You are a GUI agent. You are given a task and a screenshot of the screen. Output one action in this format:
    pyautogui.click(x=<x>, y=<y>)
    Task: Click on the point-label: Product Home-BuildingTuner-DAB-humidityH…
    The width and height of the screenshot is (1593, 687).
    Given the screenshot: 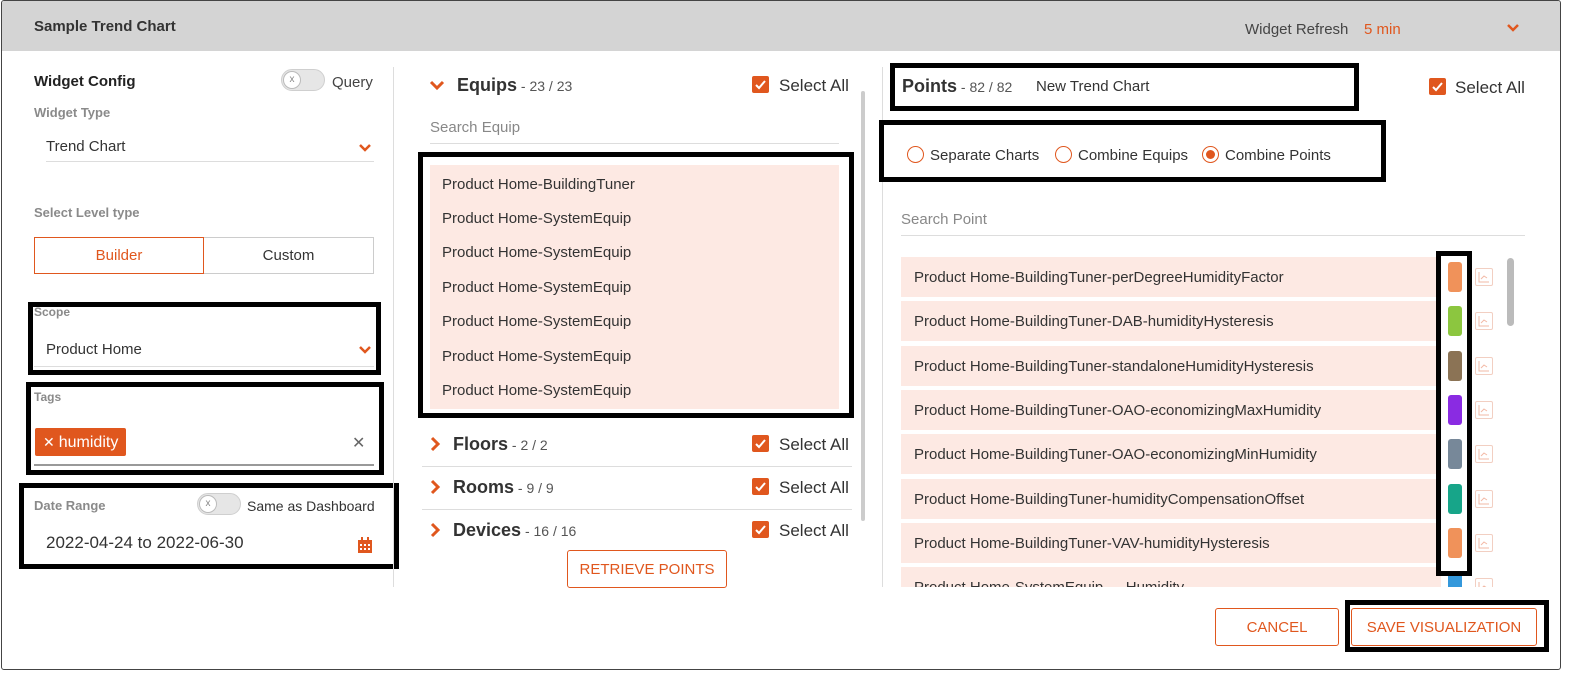 What is the action you would take?
    pyautogui.click(x=1094, y=321)
    